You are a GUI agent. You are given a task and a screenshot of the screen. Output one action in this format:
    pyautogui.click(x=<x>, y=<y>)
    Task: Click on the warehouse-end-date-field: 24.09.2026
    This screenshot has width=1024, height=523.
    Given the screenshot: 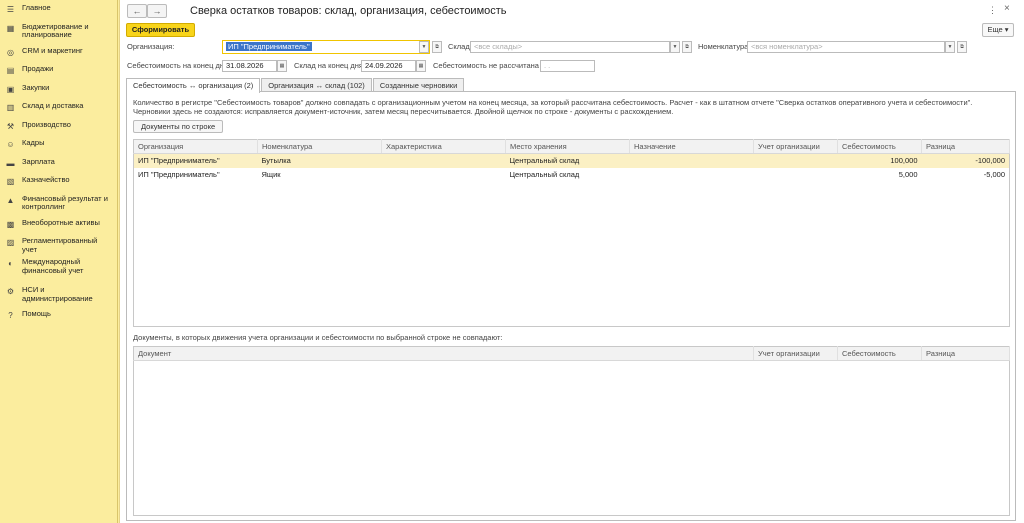 What is the action you would take?
    pyautogui.click(x=388, y=66)
    